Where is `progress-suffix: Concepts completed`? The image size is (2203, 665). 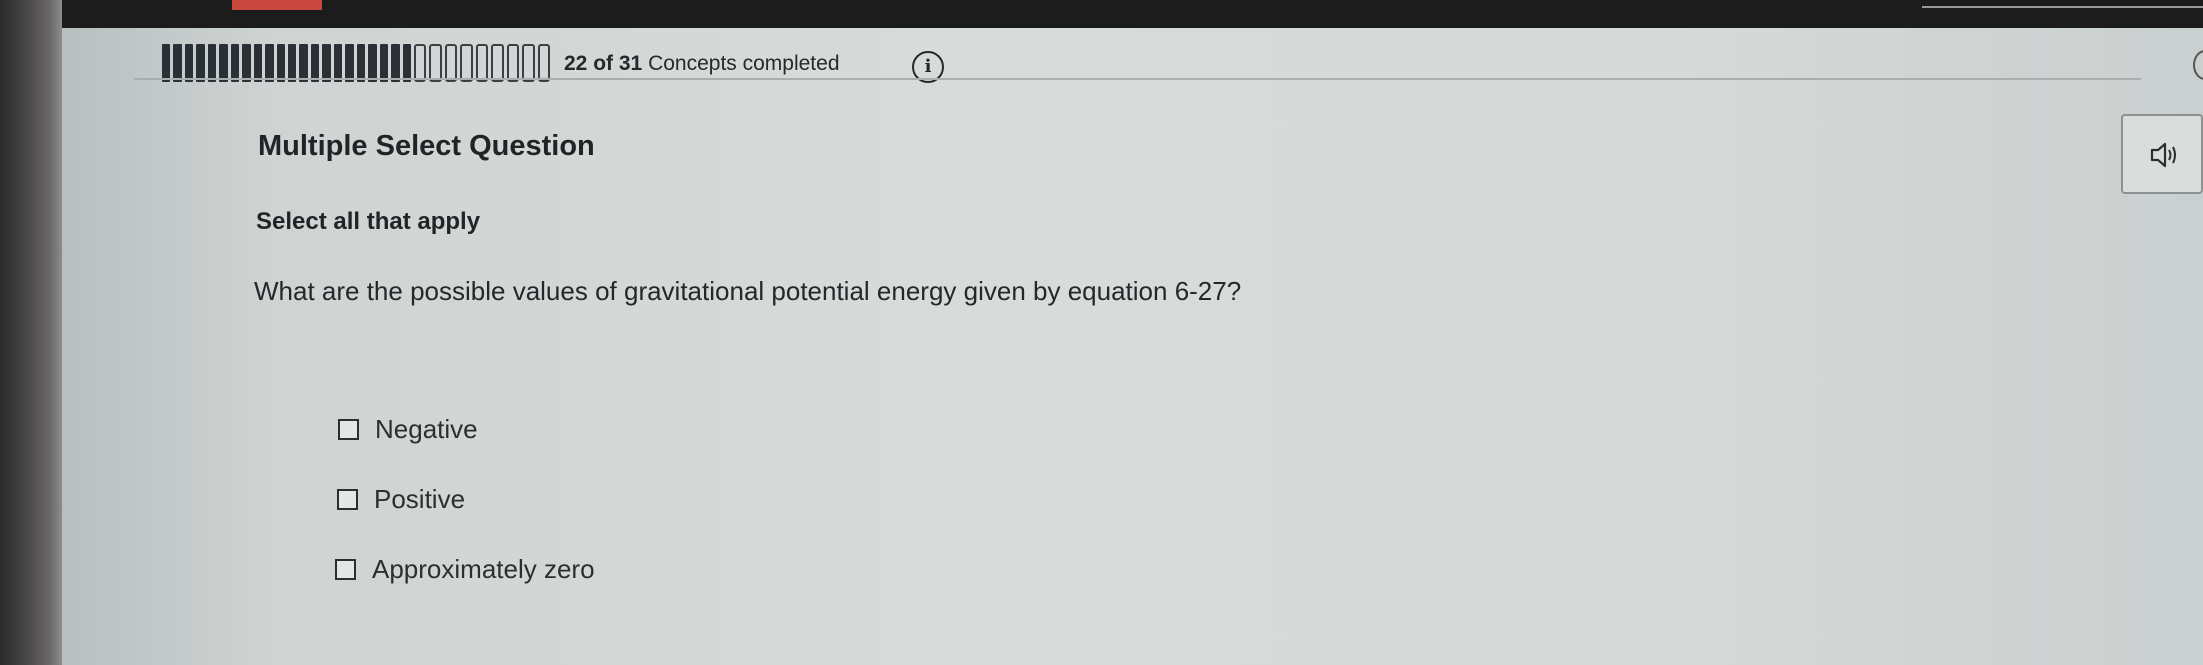
progress-suffix: Concepts completed is located at coordinates (744, 63).